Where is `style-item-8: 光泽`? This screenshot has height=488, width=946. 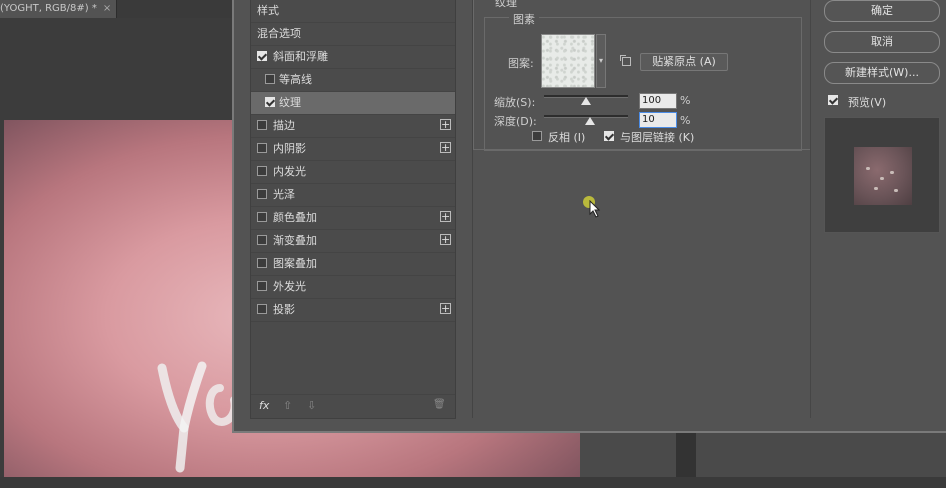 style-item-8: 光泽 is located at coordinates (353, 195).